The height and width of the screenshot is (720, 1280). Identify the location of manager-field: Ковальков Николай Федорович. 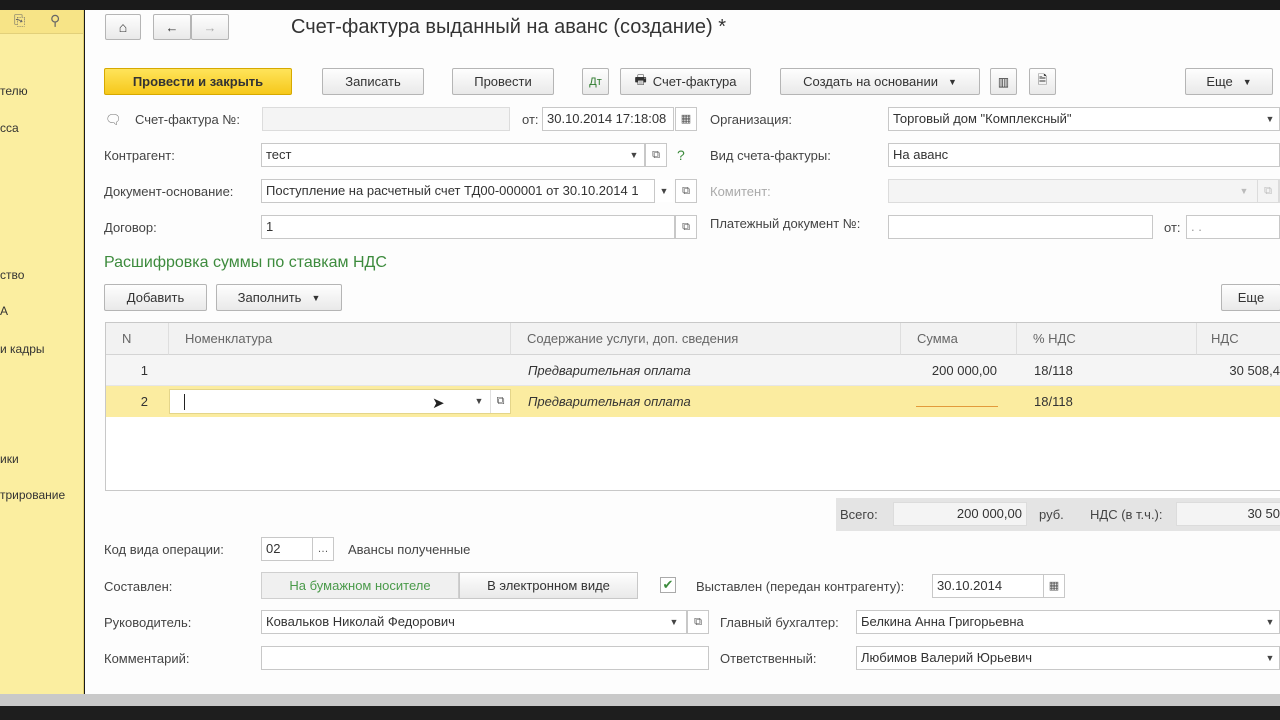
(474, 622).